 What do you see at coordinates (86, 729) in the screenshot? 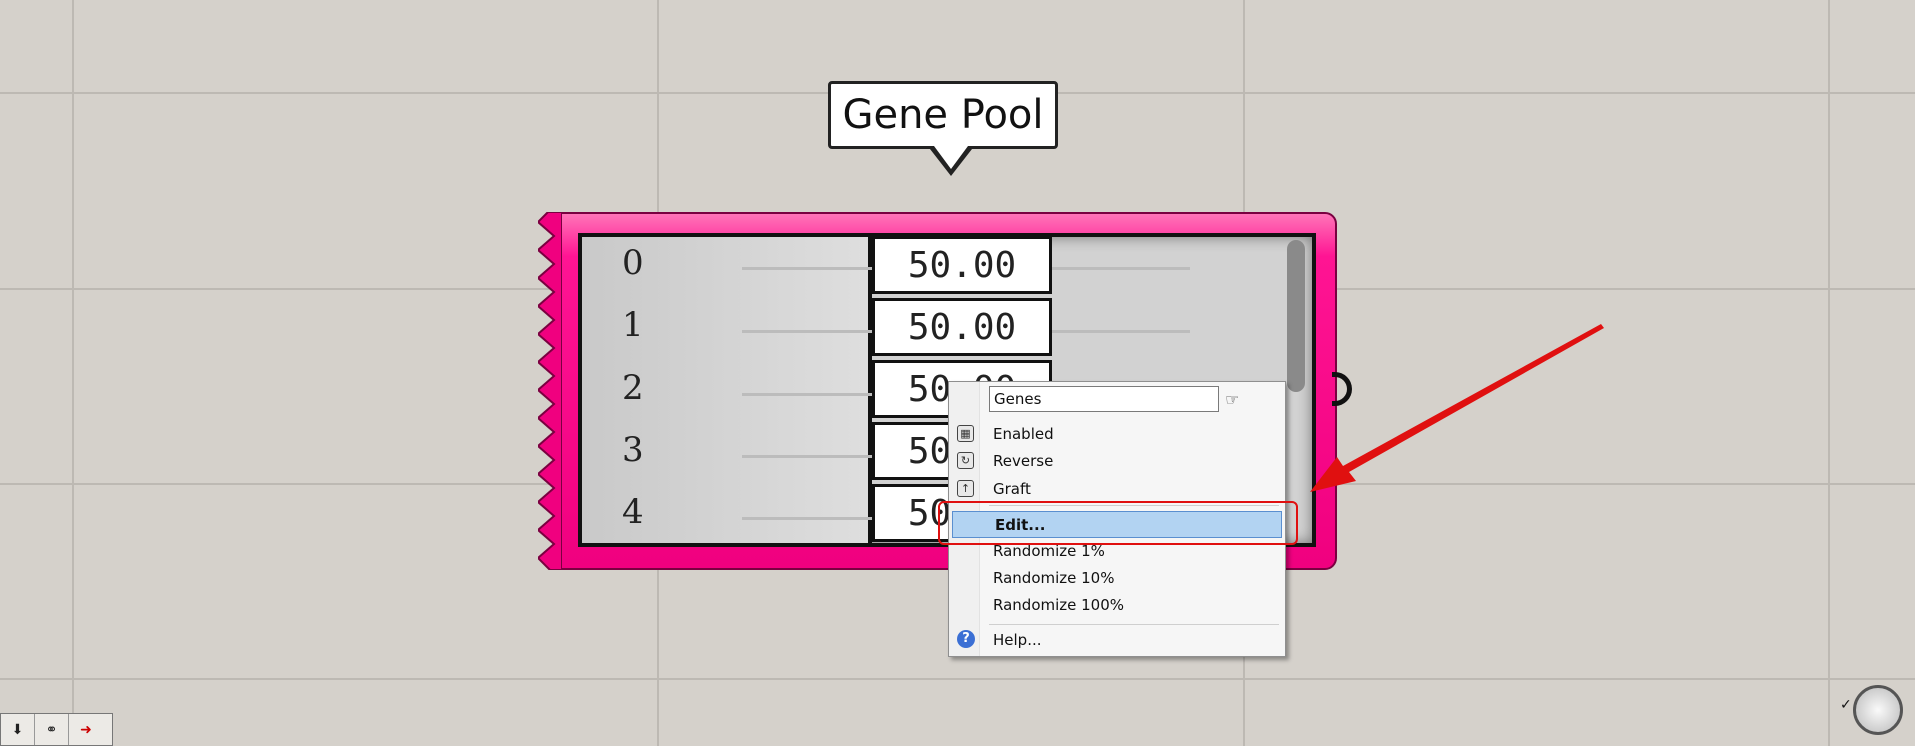
I see `transfer-icon: ➜` at bounding box center [86, 729].